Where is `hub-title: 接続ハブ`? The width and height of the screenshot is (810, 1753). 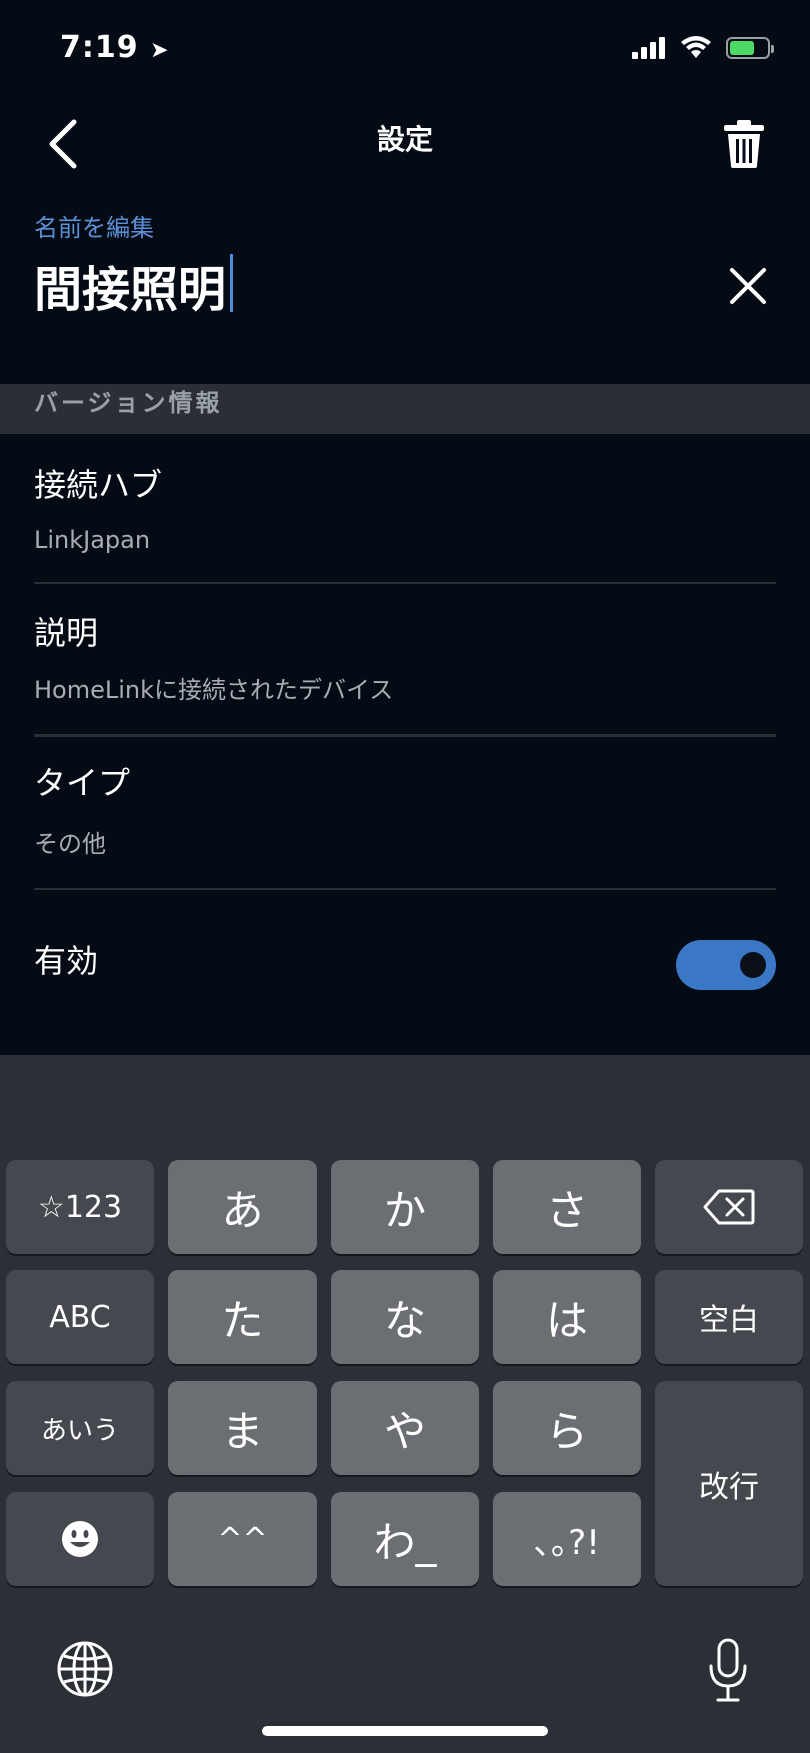
hub-title: 接続ハブ is located at coordinates (98, 485).